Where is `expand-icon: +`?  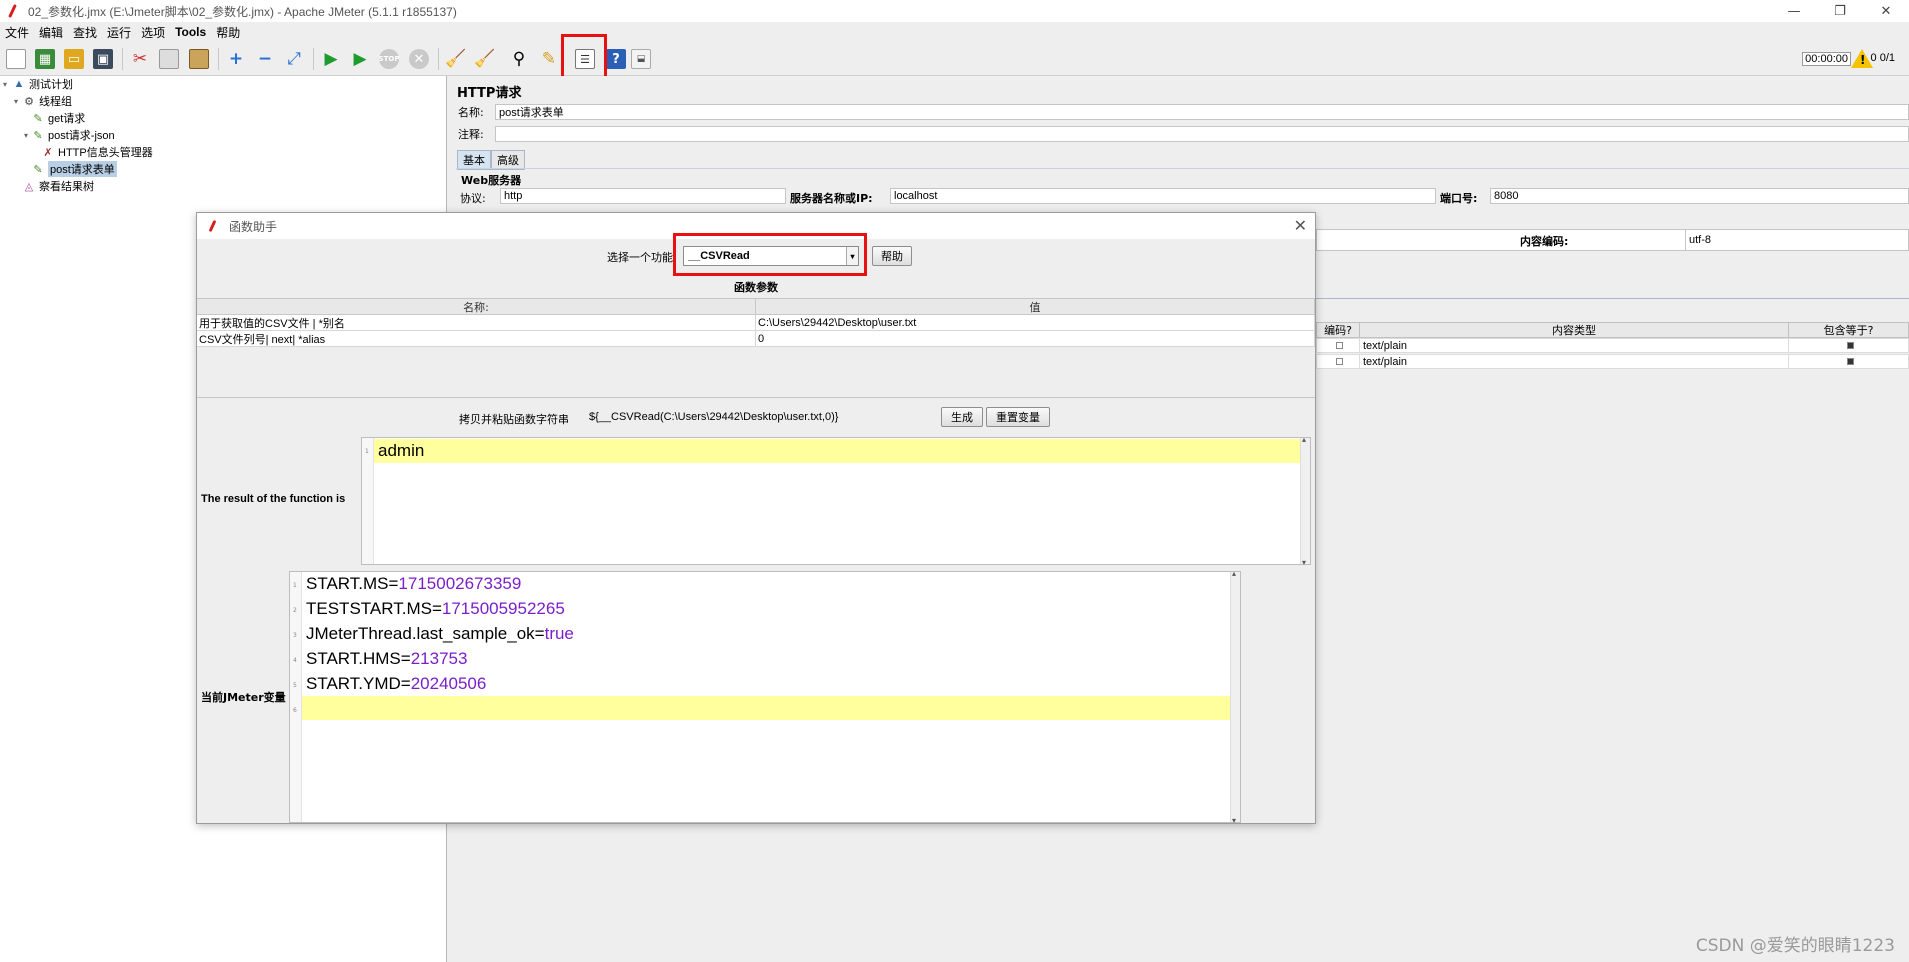 expand-icon: + is located at coordinates (236, 59).